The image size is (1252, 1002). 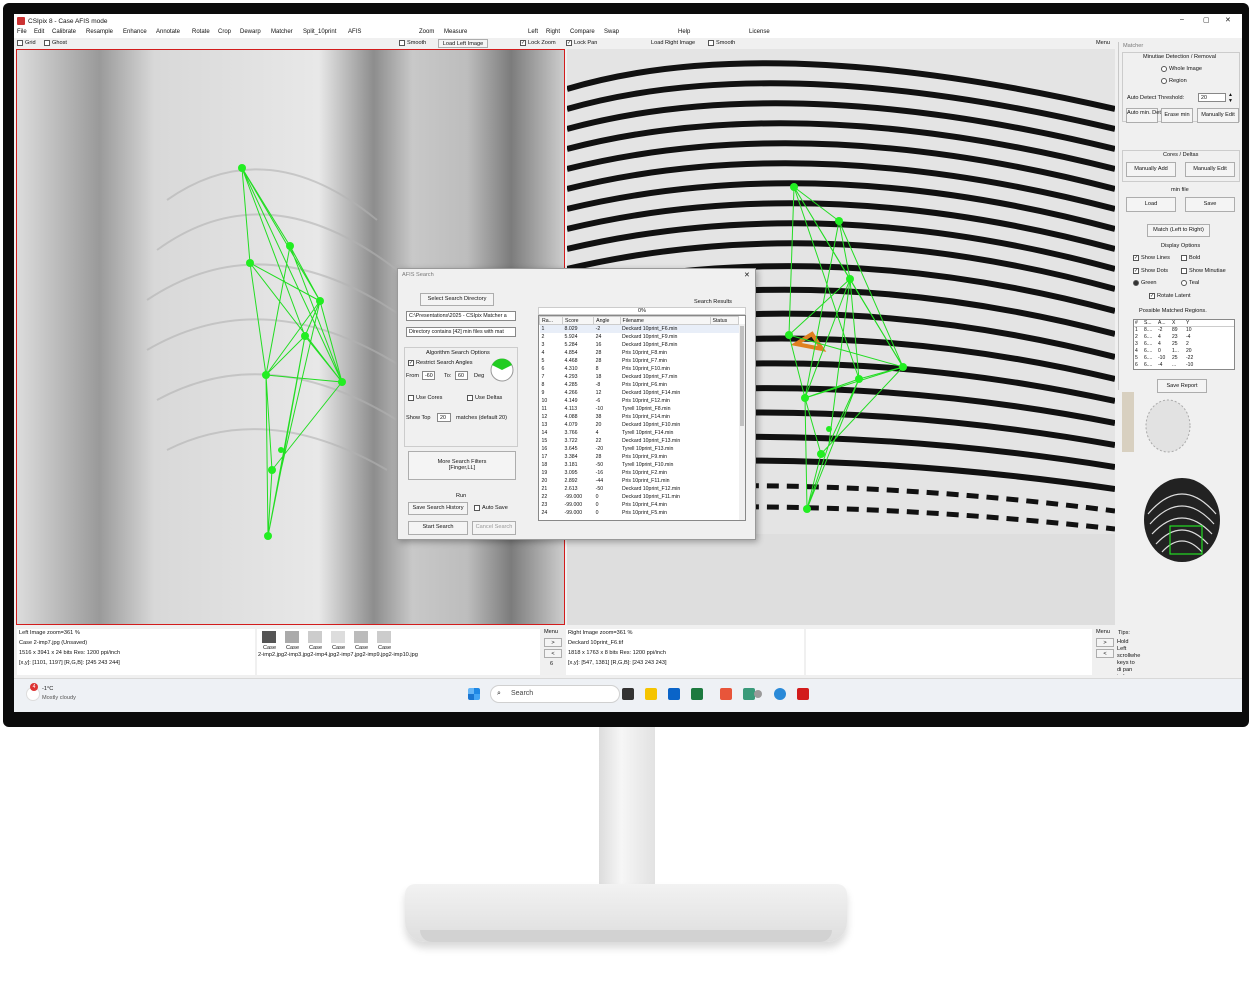 What do you see at coordinates (1230, 98) in the screenshot?
I see `threshold-spinner: ▲ ▼` at bounding box center [1230, 98].